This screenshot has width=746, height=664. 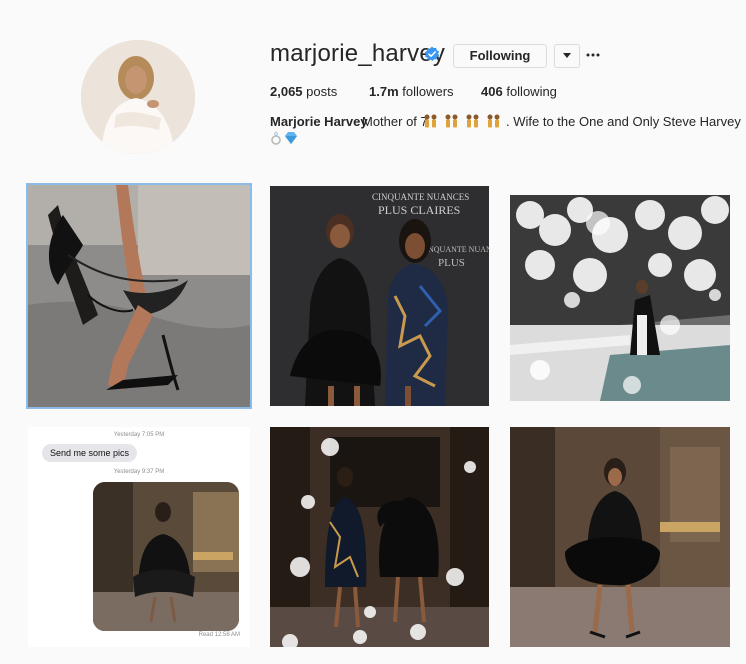 I want to click on message-photo-image, so click(x=166, y=556).